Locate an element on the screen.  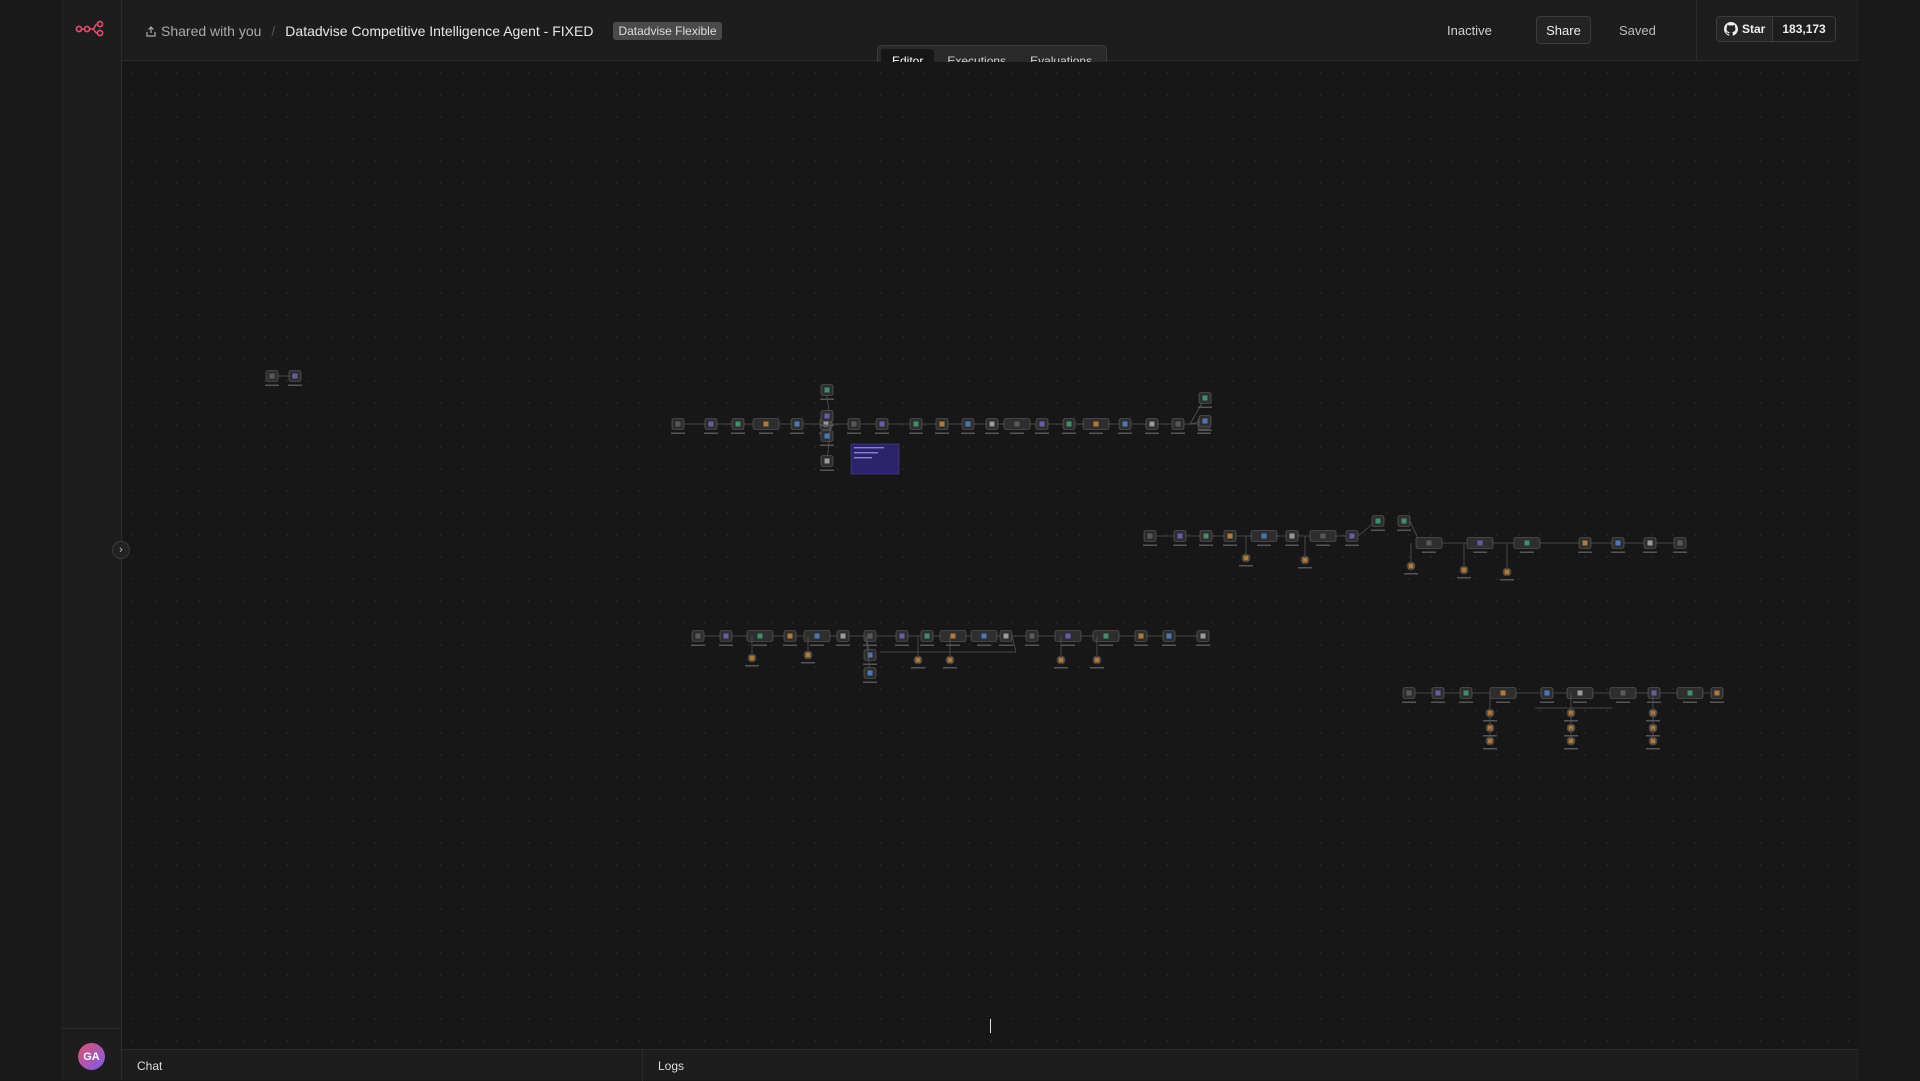
logs-panel-tab: Logs is located at coordinates (671, 1066).